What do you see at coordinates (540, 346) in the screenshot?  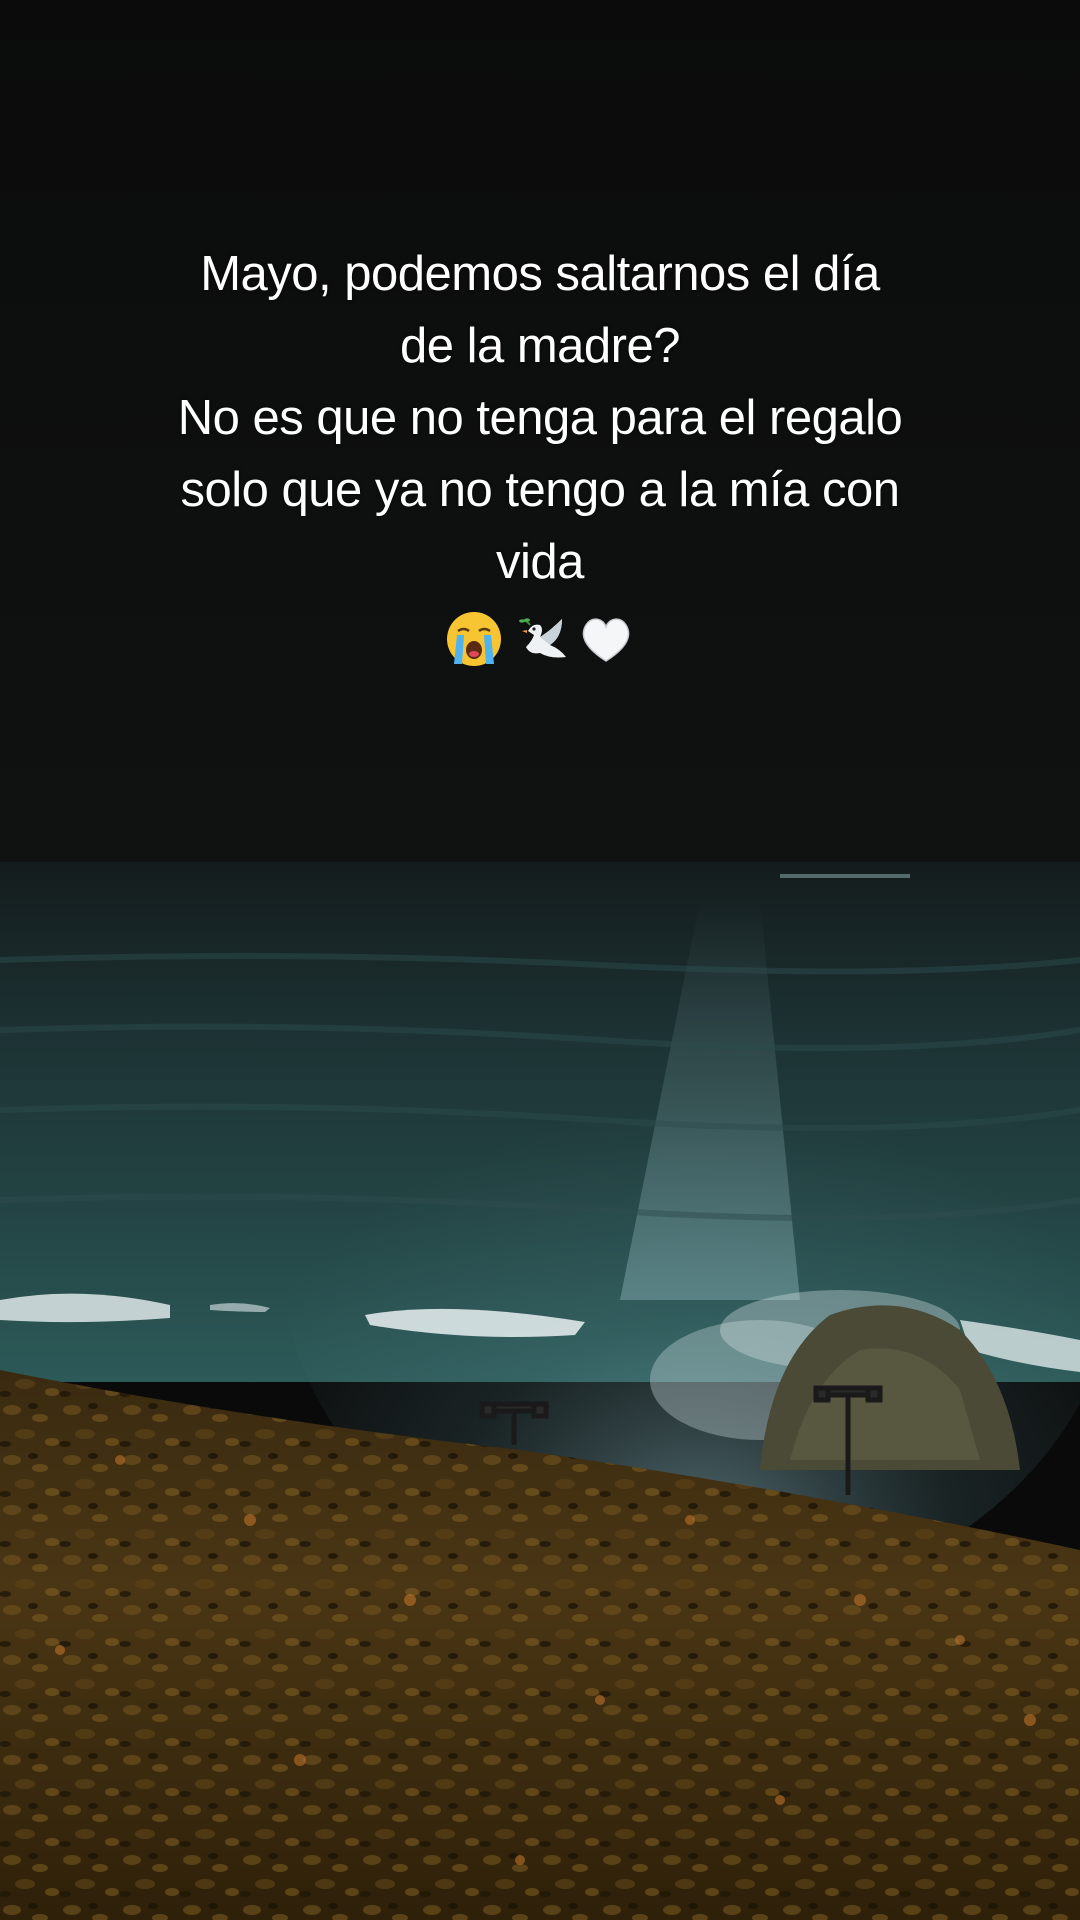 I see `caption-line-2: de la madre?` at bounding box center [540, 346].